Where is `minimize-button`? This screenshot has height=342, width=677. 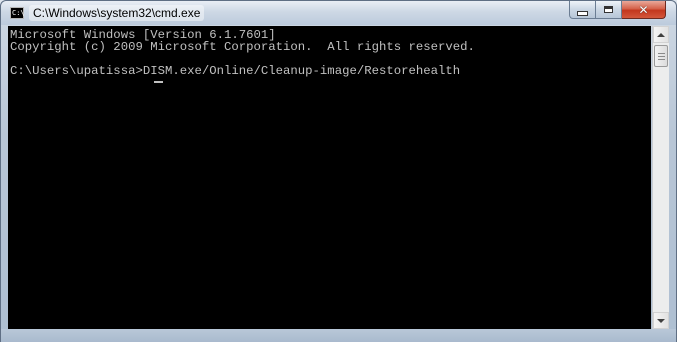
minimize-button is located at coordinates (582, 10).